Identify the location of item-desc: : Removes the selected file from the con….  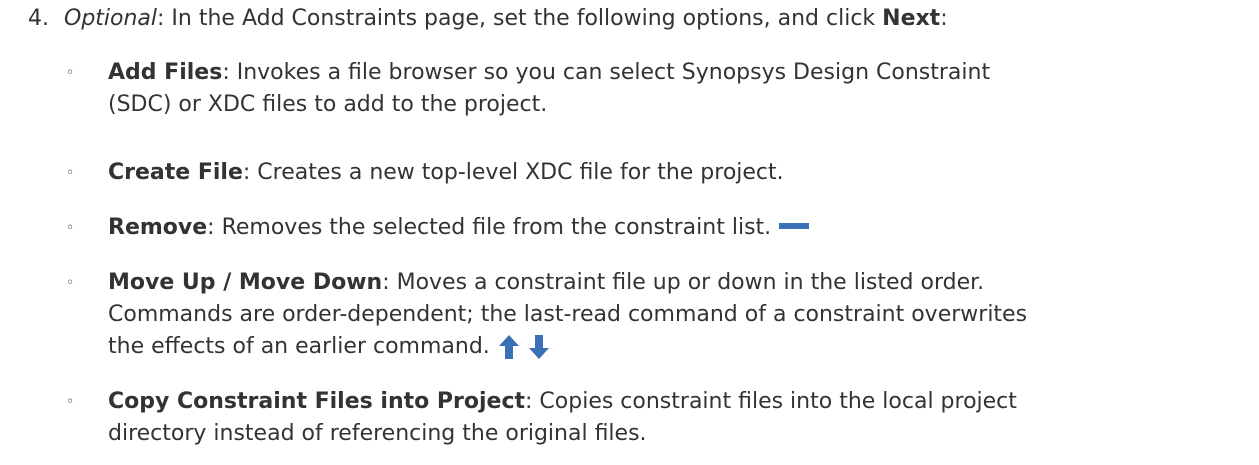
(489, 227).